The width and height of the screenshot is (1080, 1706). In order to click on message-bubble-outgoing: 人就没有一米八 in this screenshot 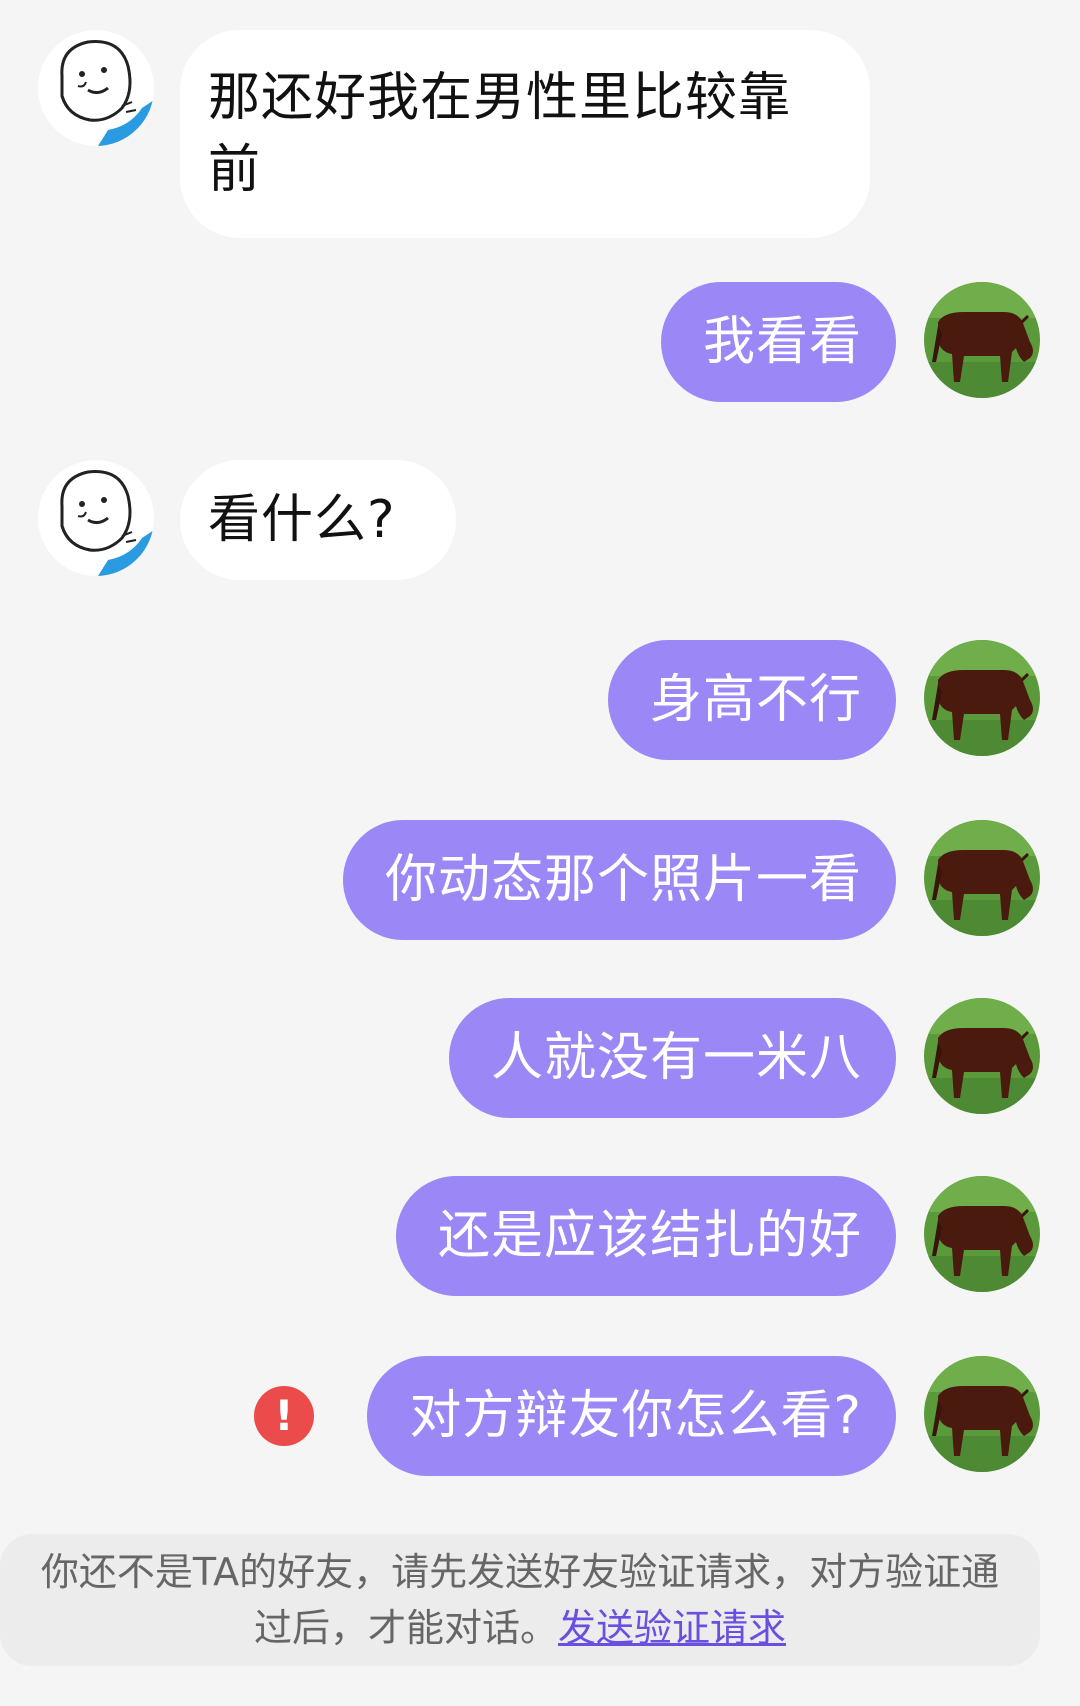, I will do `click(672, 1058)`.